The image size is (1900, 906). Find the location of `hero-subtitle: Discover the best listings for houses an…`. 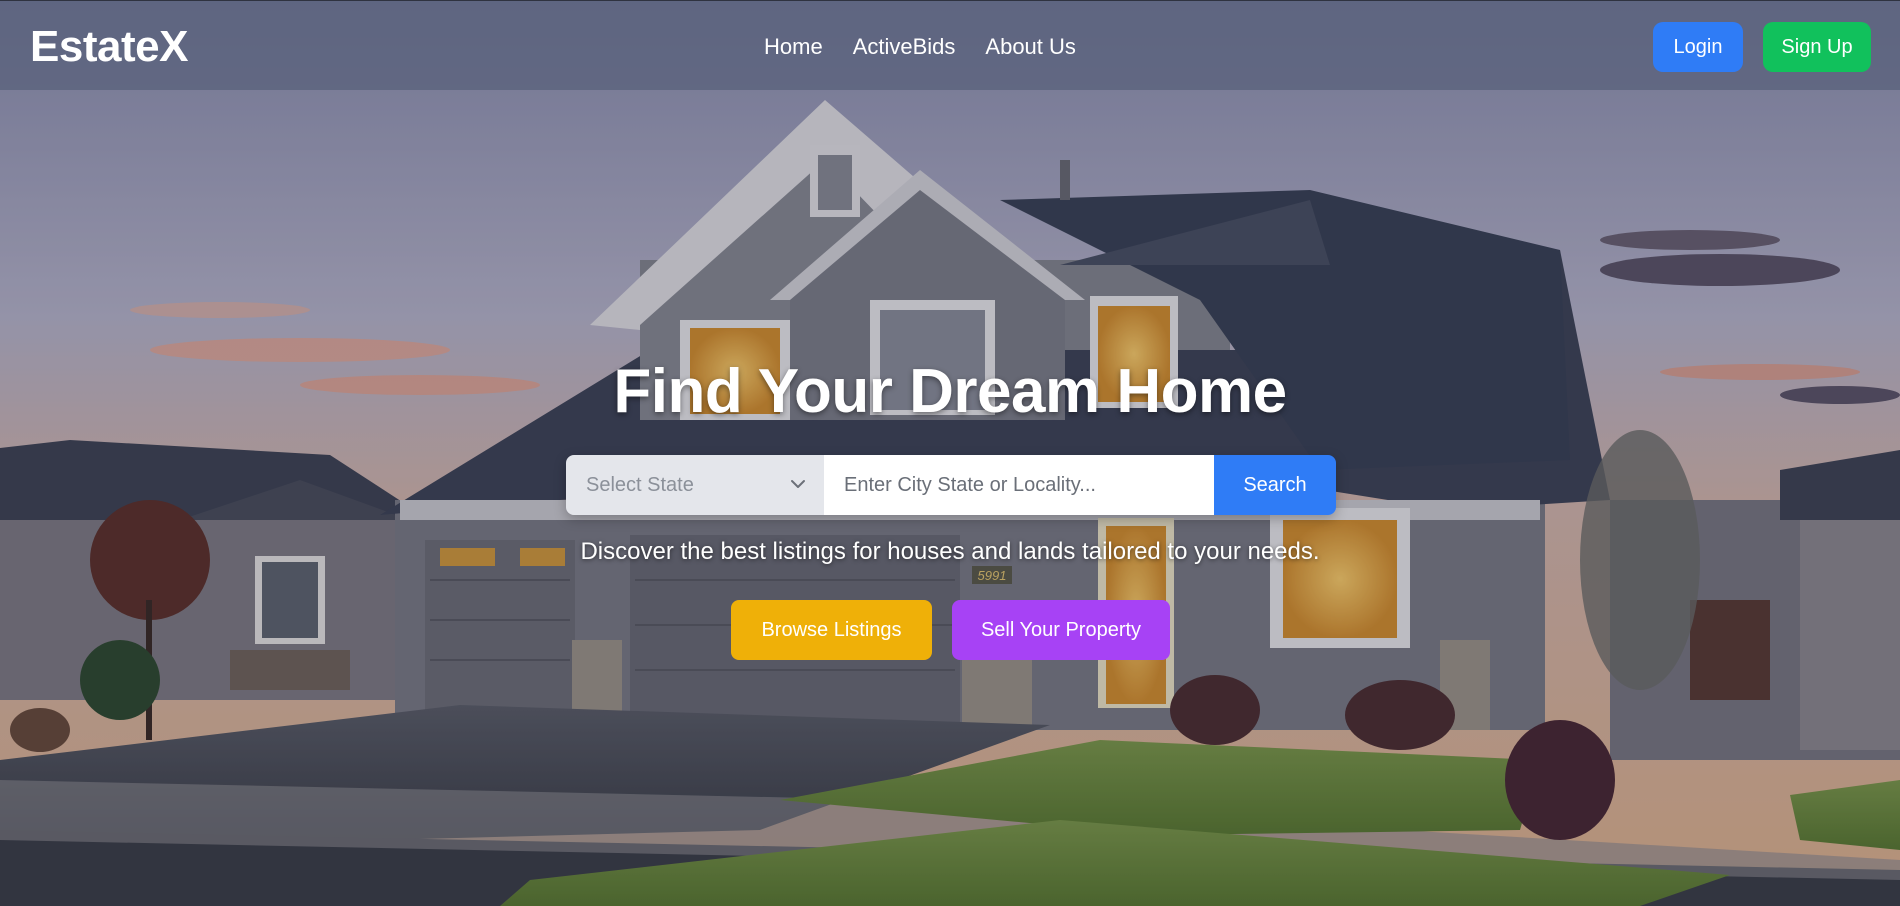

hero-subtitle: Discover the best listings for houses an… is located at coordinates (950, 551).